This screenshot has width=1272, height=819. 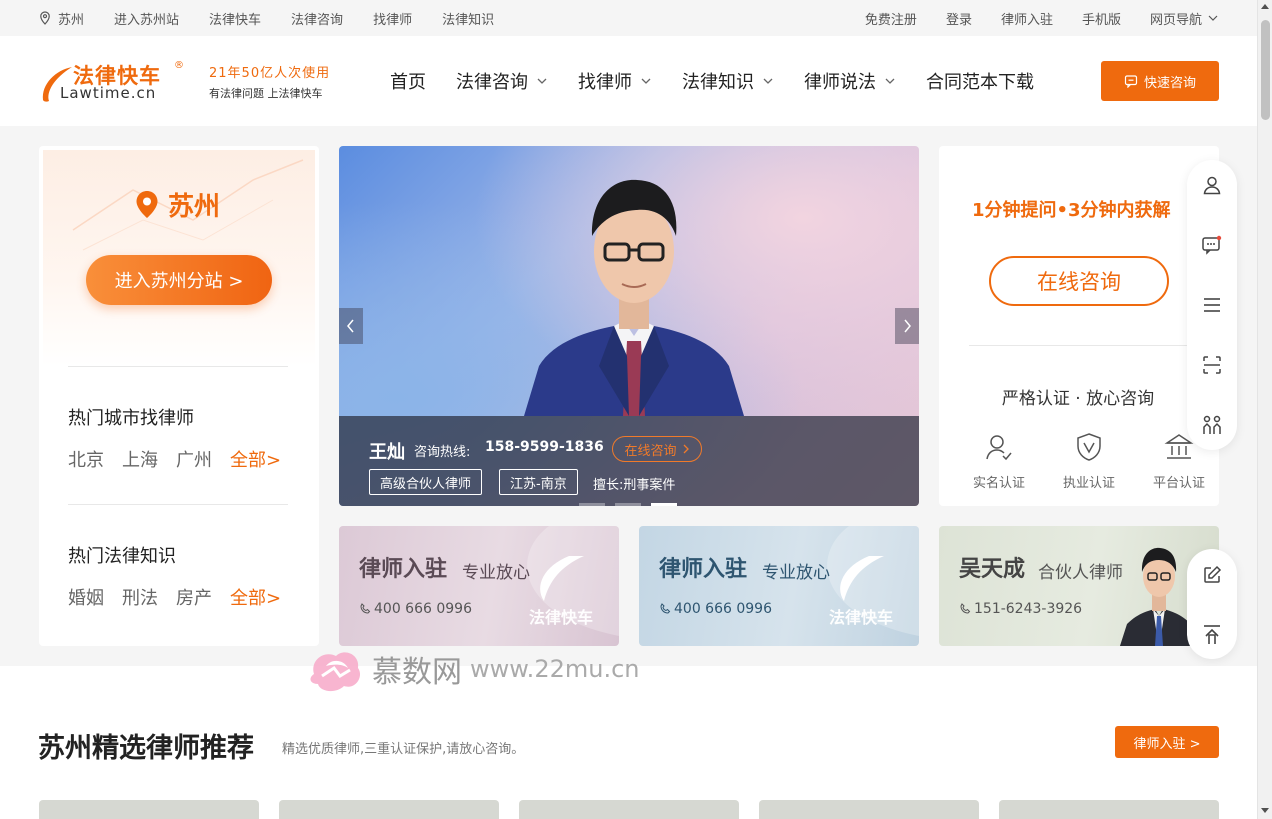 What do you see at coordinates (468, 18) in the screenshot?
I see `top-link-knowledge: 法律知识` at bounding box center [468, 18].